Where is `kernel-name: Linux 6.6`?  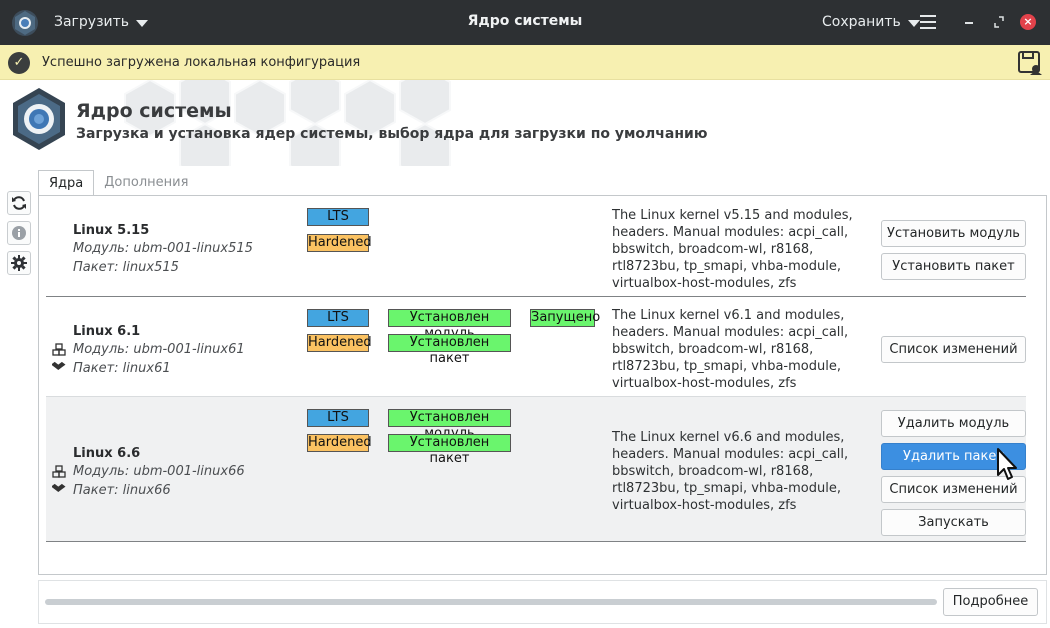 kernel-name: Linux 6.6 is located at coordinates (107, 453).